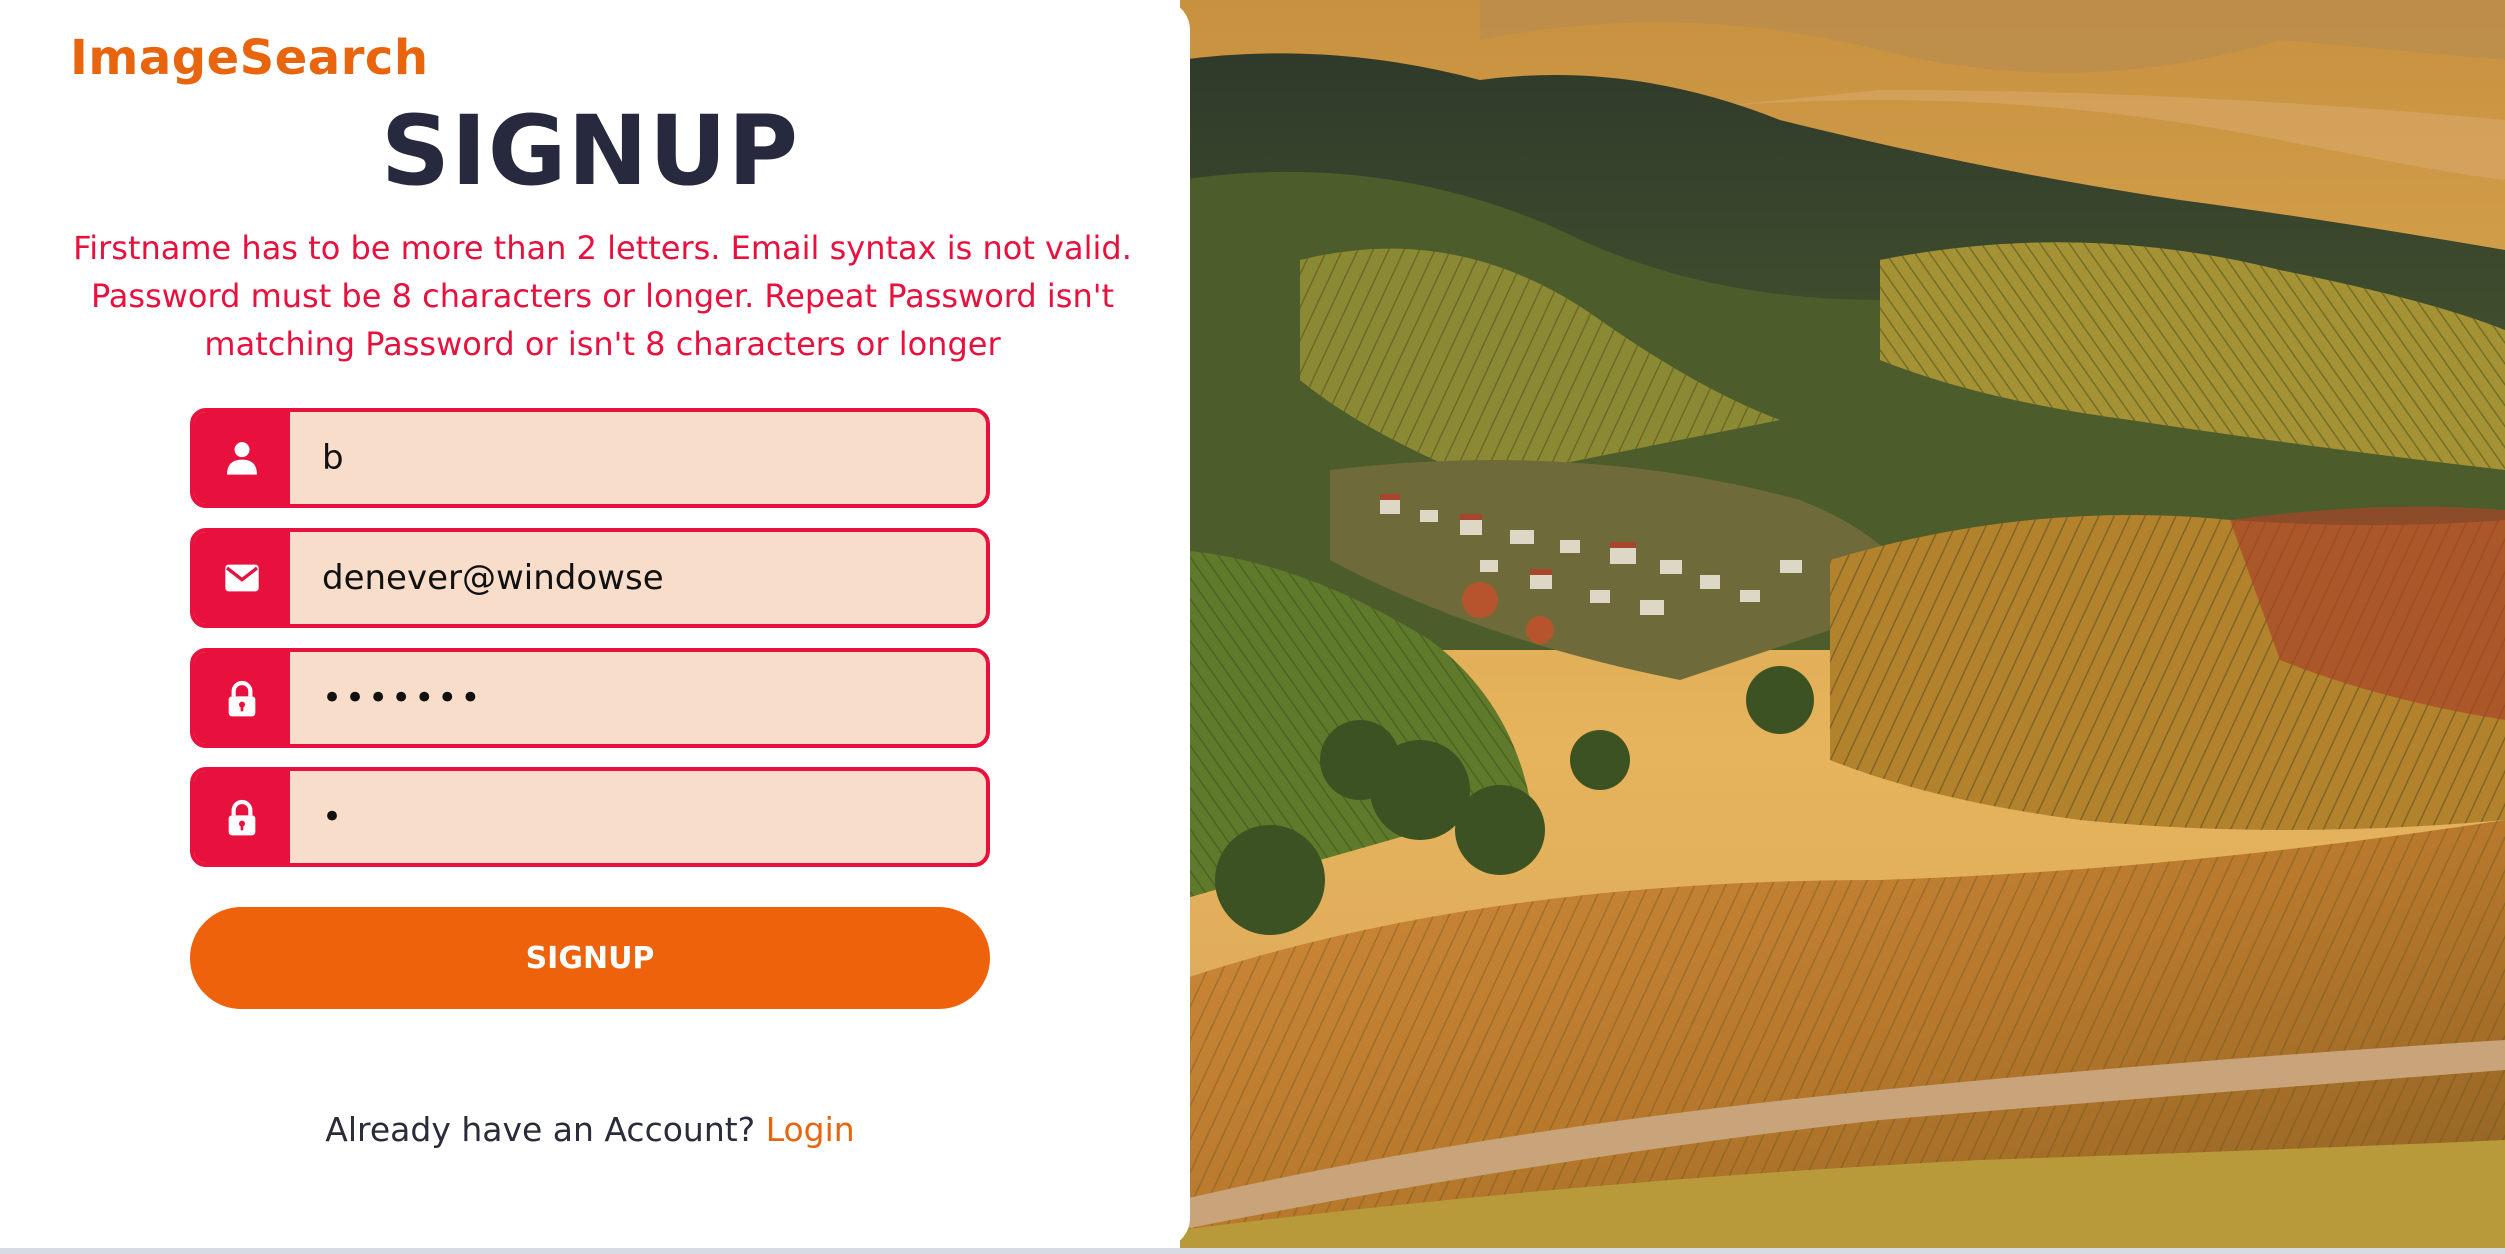 The height and width of the screenshot is (1254, 2505). What do you see at coordinates (590, 958) in the screenshot?
I see `signup-button: SIGNUP` at bounding box center [590, 958].